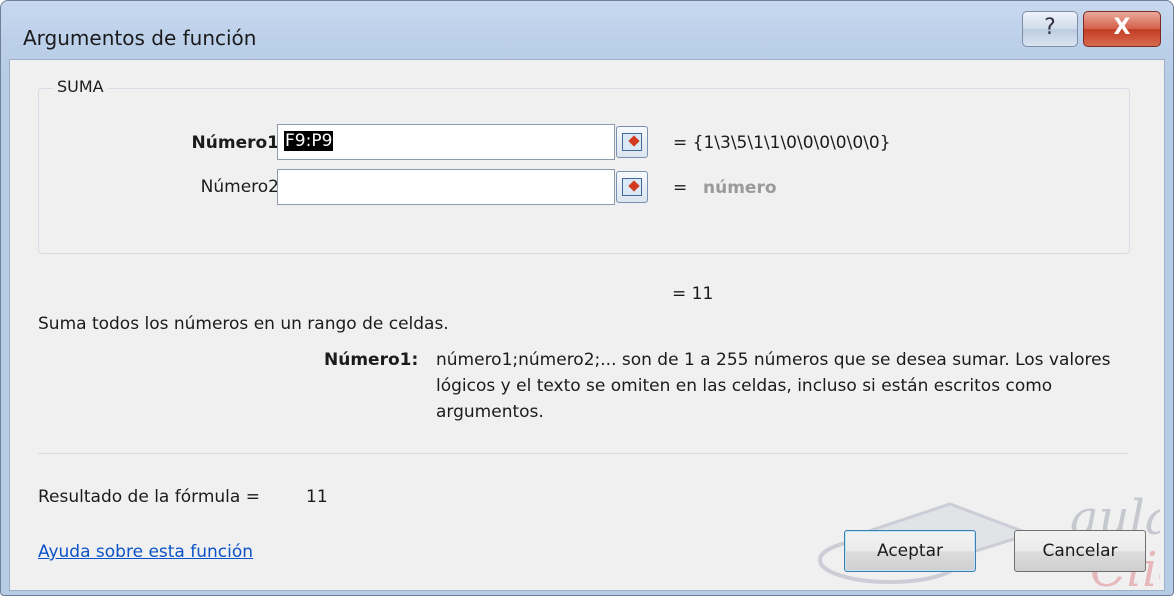  Describe the element at coordinates (782, 143) in the screenshot. I see `numero1-result: = {1\3\5\1\1\0\0\0\0\0\0}` at that location.